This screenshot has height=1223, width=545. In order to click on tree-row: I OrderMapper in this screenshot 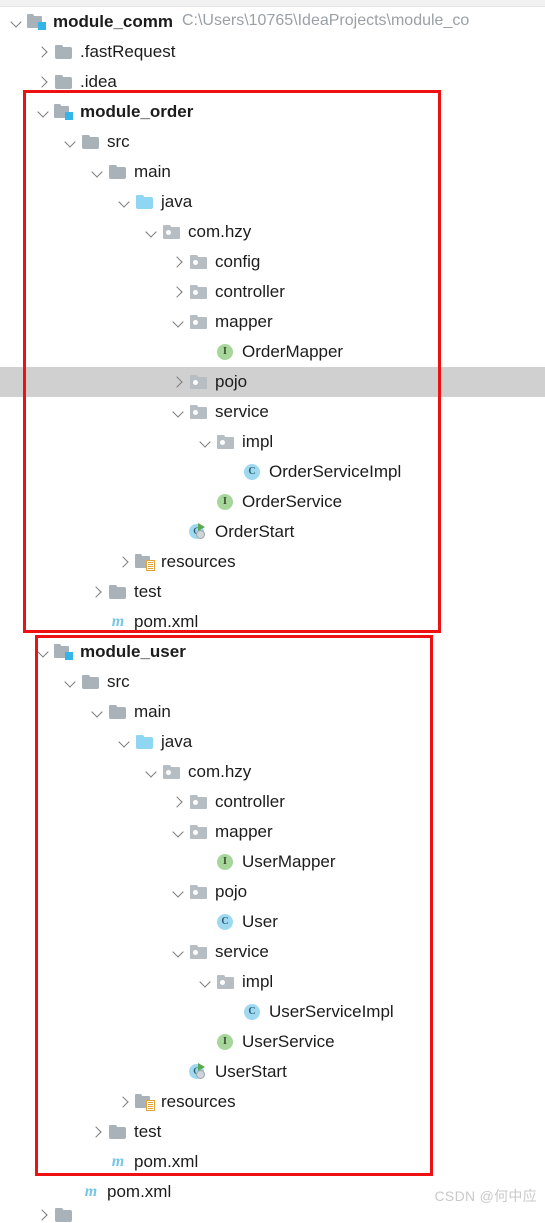, I will do `click(272, 352)`.